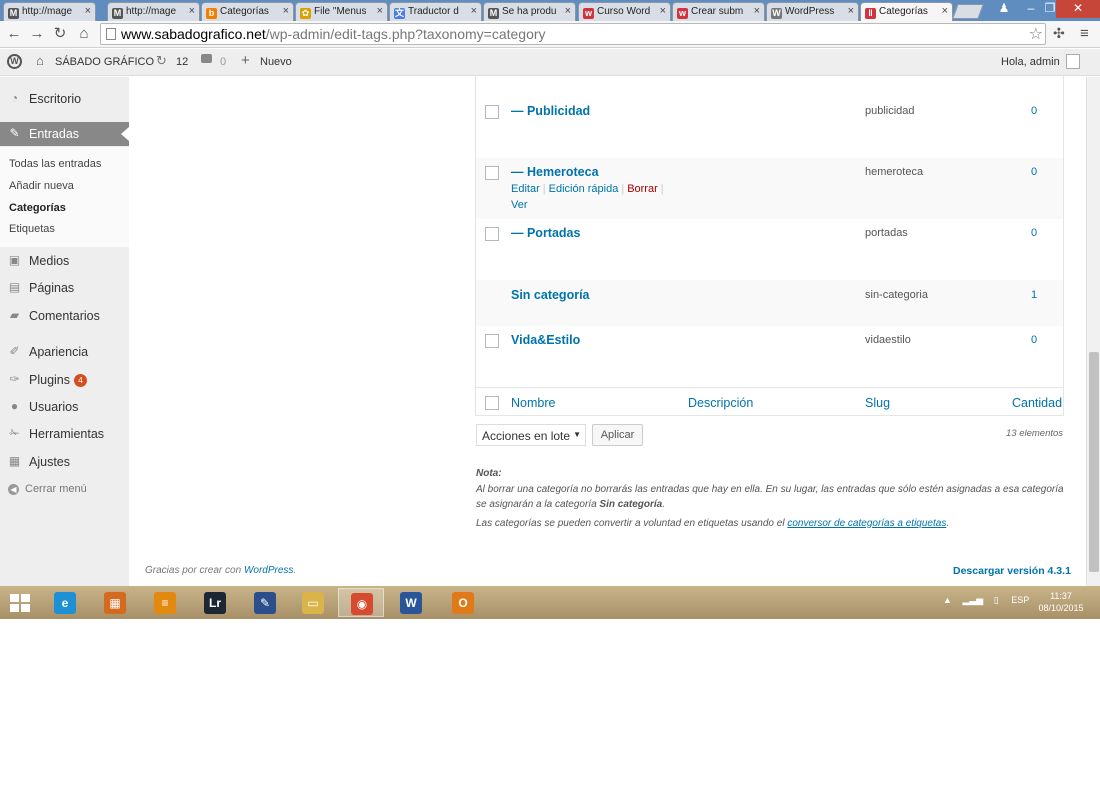  What do you see at coordinates (1030, 62) in the screenshot?
I see `howdy-account-link: Hola, admin` at bounding box center [1030, 62].